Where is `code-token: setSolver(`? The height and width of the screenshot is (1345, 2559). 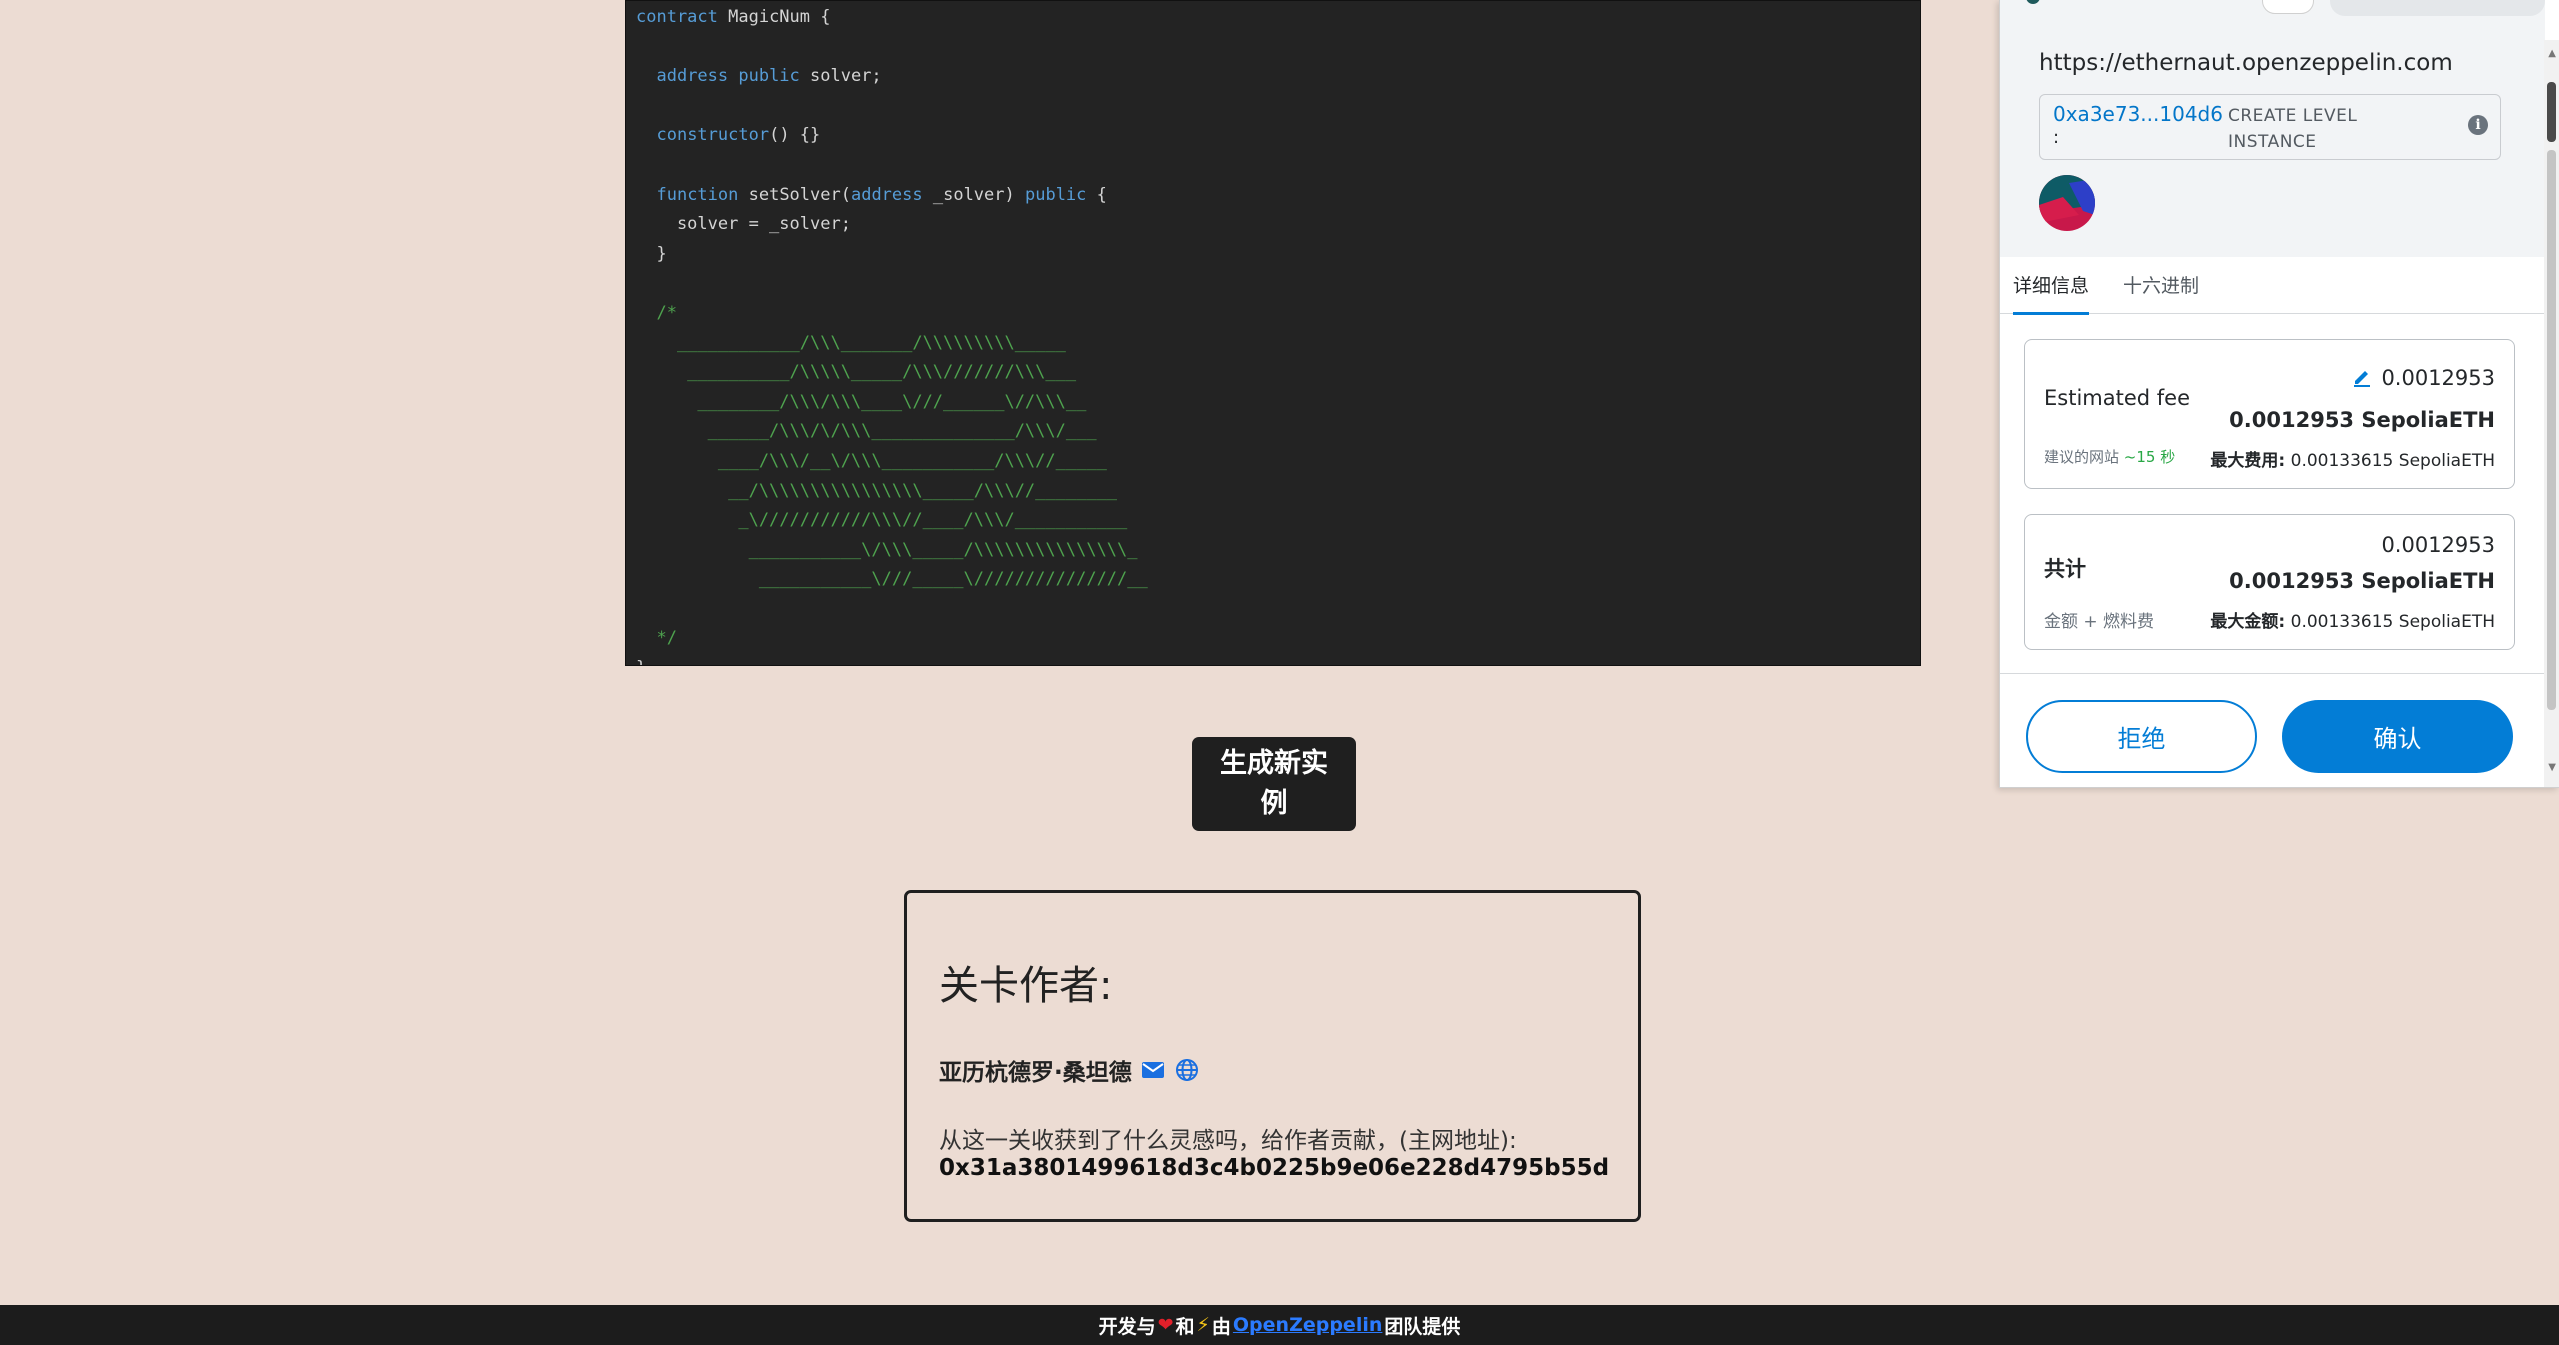 code-token: setSolver( is located at coordinates (794, 194).